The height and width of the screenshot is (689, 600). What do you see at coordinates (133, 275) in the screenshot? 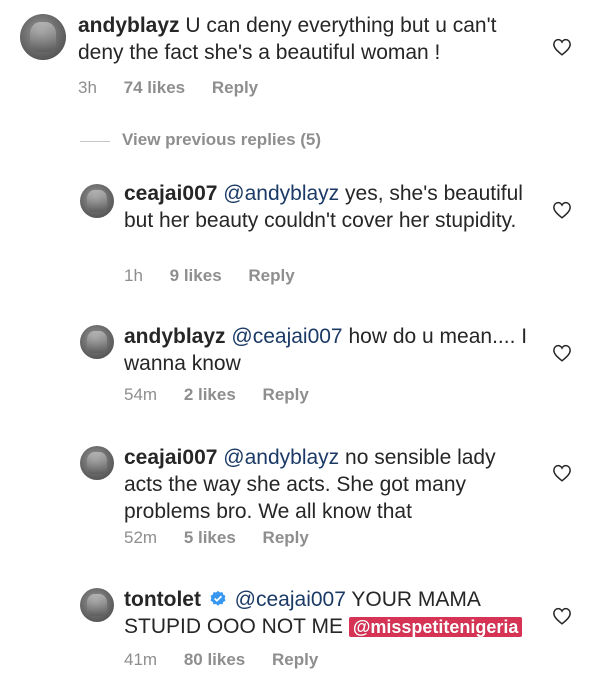
I see `comment-time: 1h` at bounding box center [133, 275].